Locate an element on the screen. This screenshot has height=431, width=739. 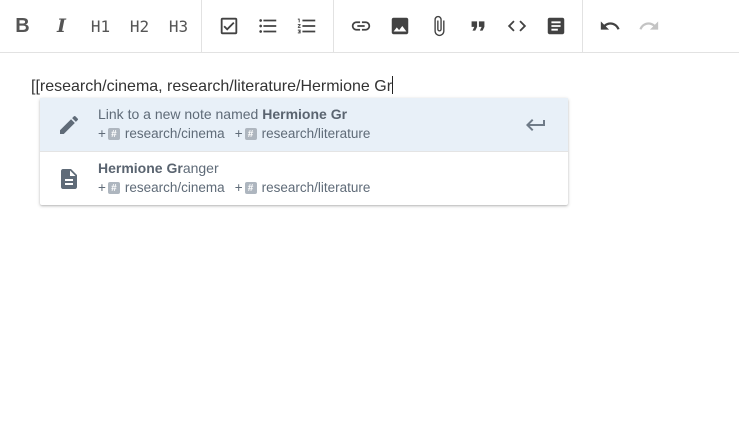
format-group: B I H1 H2 H3 is located at coordinates (100, 26).